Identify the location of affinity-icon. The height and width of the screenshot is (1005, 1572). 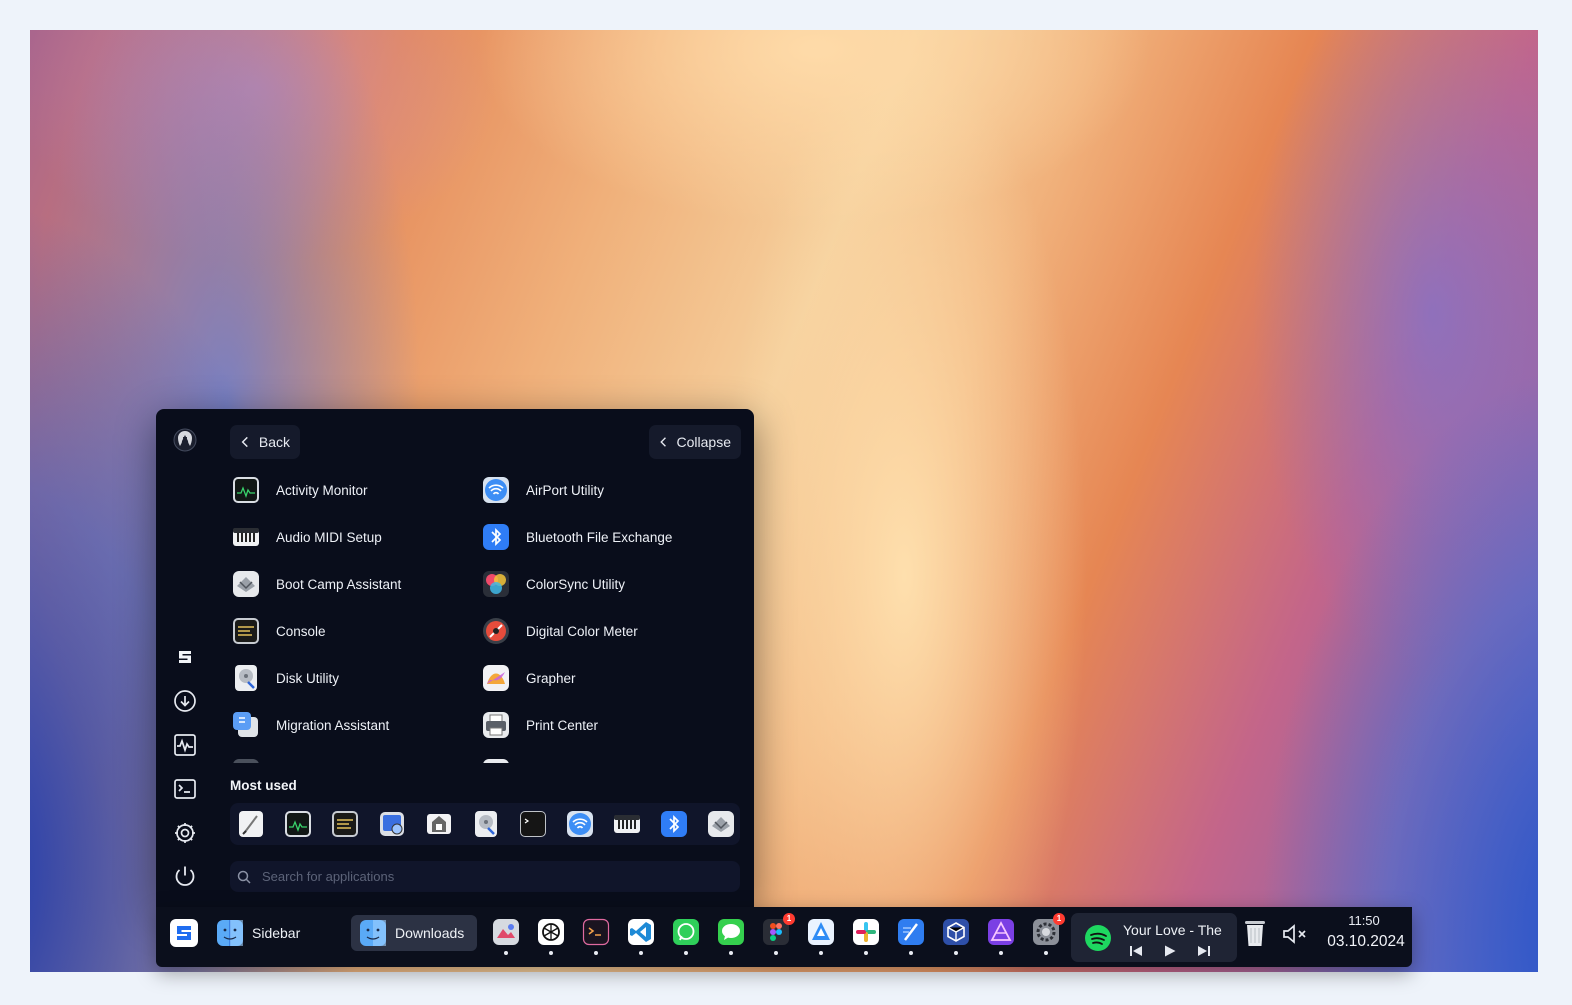
(1001, 936).